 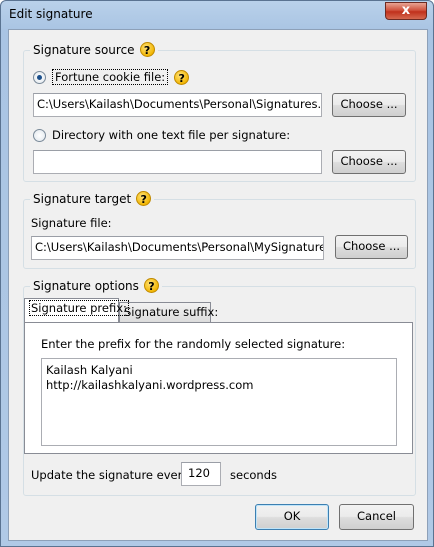 I want to click on tab-signature-prefix-label: Signature prefix:, so click(x=79, y=308).